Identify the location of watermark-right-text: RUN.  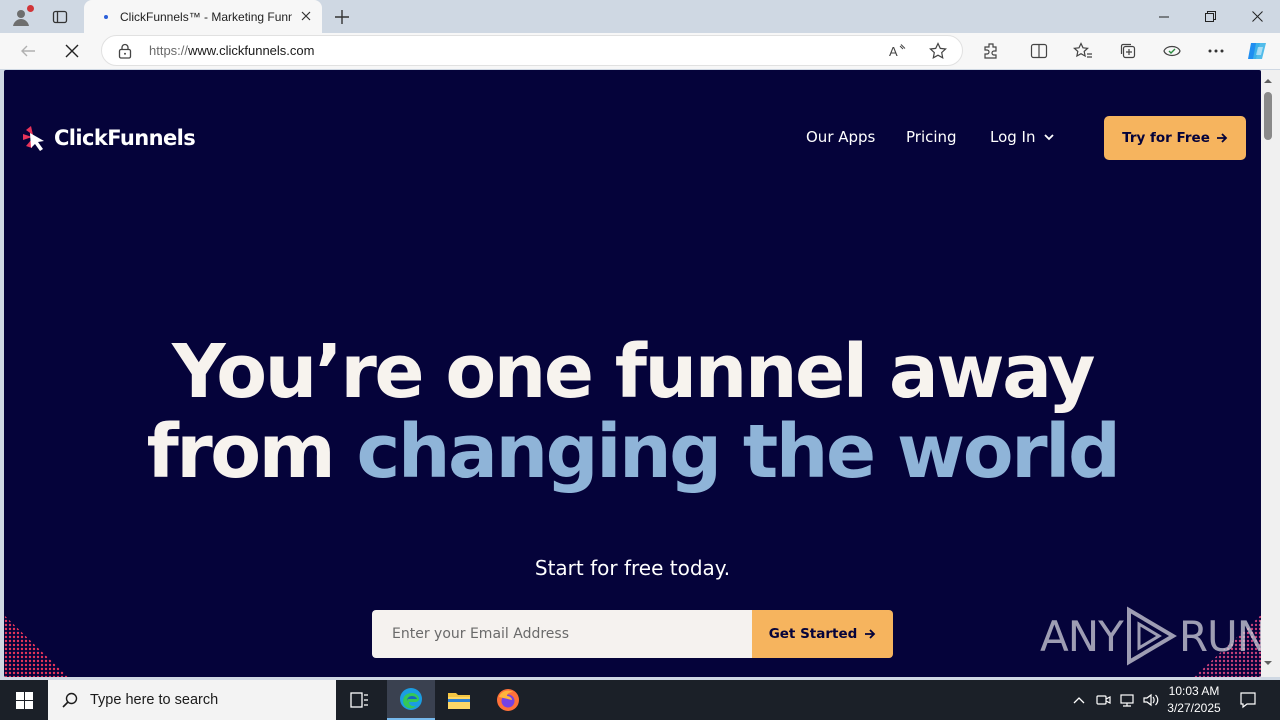
(1219, 636).